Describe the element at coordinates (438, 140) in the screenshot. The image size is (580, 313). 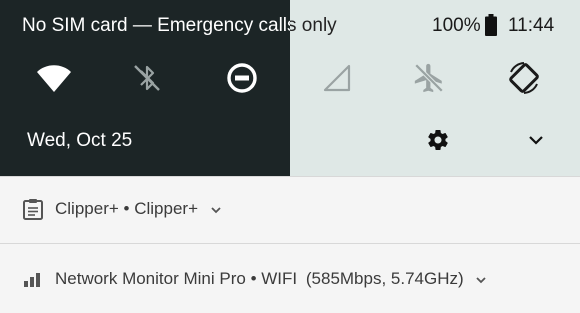
I see `settings-gear-icon` at that location.